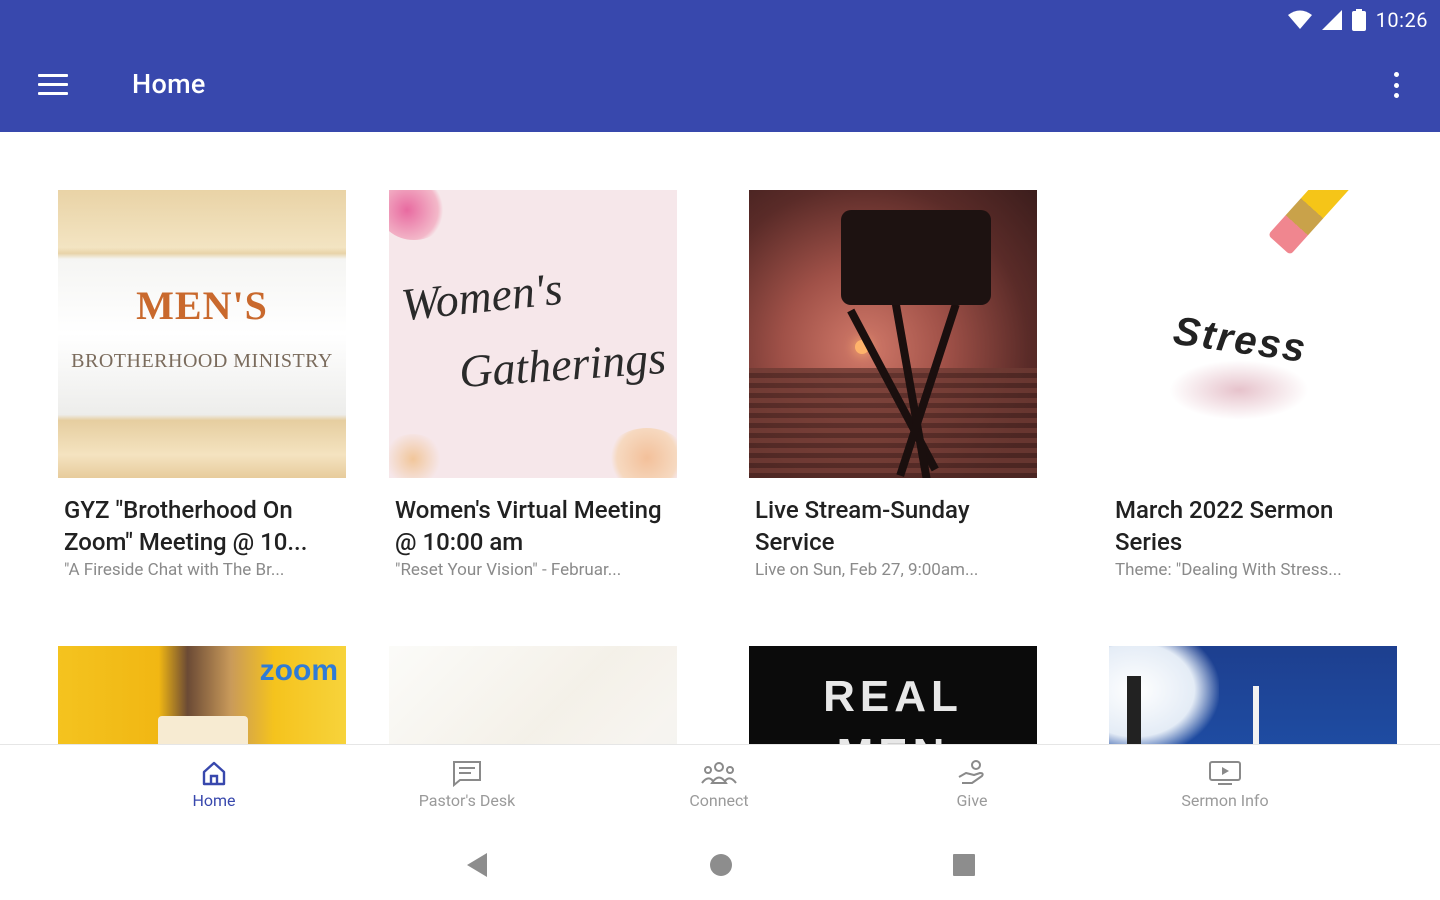 This screenshot has width=1440, height=900. What do you see at coordinates (1134, 710) in the screenshot?
I see `chimney-image` at bounding box center [1134, 710].